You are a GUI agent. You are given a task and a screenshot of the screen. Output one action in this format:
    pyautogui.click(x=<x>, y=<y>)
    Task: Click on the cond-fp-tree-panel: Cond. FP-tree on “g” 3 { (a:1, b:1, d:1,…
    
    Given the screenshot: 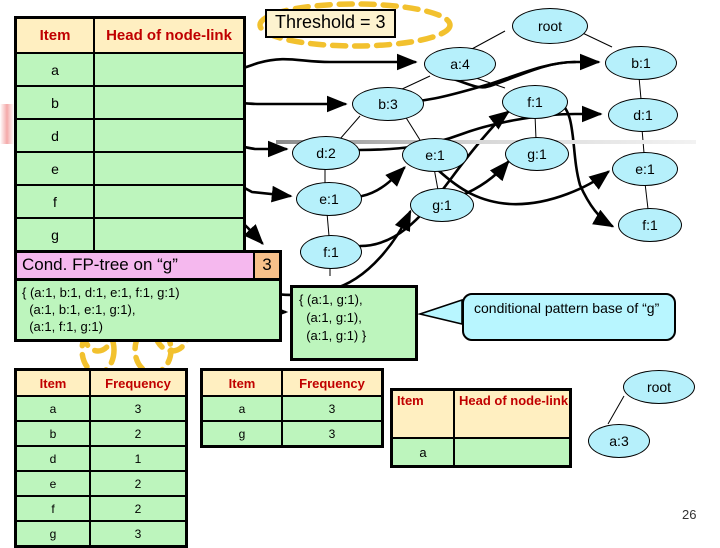 What is the action you would take?
    pyautogui.click(x=148, y=296)
    